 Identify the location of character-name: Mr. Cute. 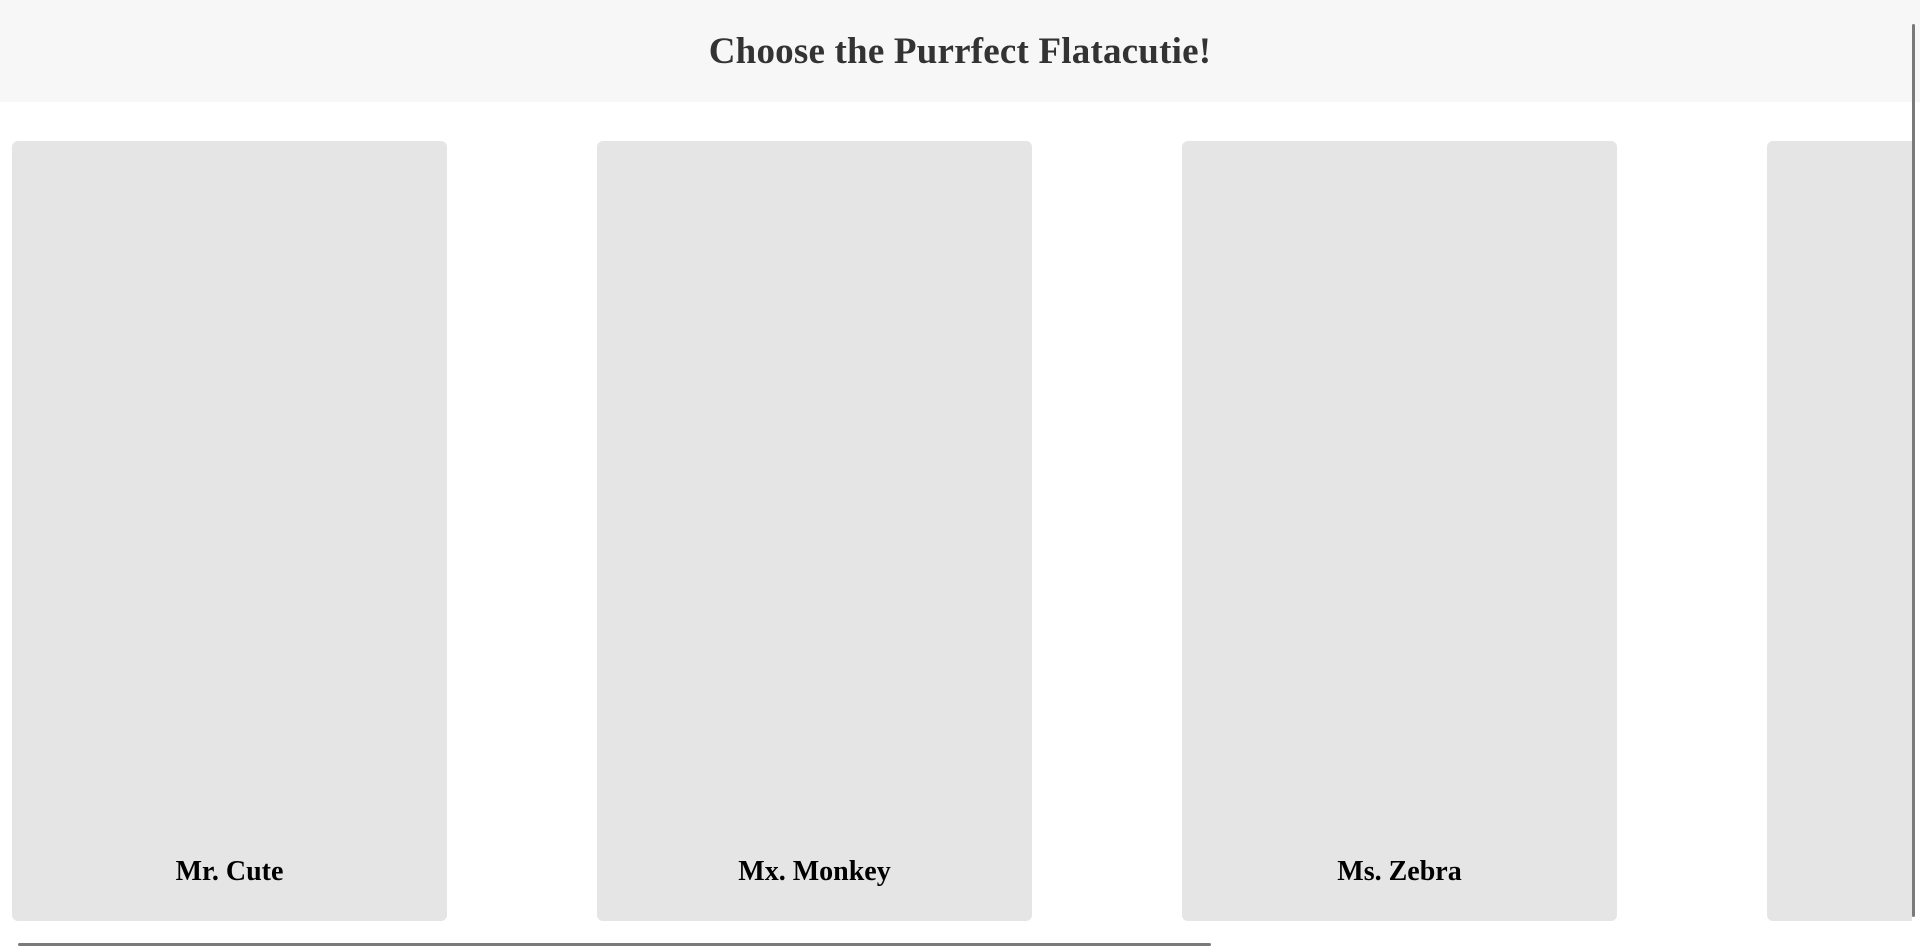
(229, 871).